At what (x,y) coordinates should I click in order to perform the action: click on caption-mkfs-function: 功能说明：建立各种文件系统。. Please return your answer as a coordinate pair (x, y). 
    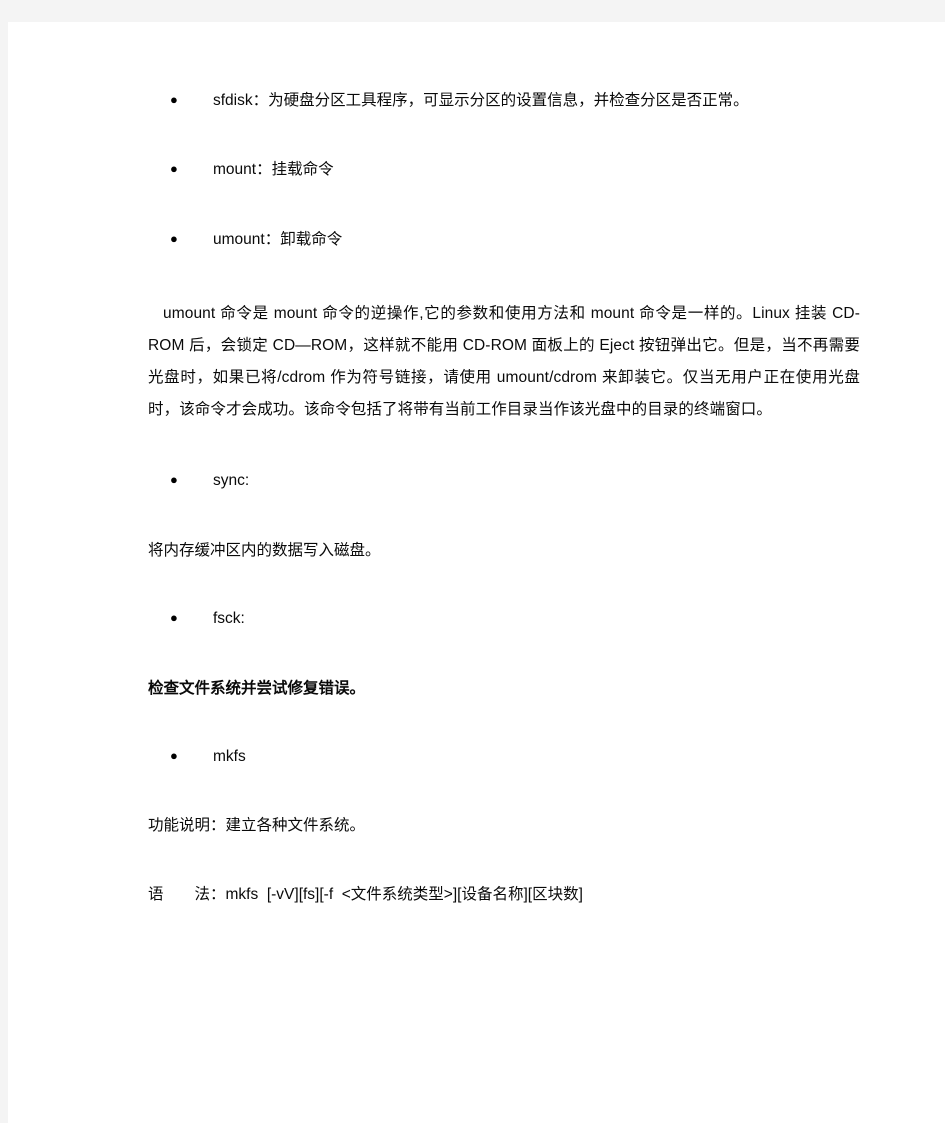
    Looking at the image, I should click on (257, 826).